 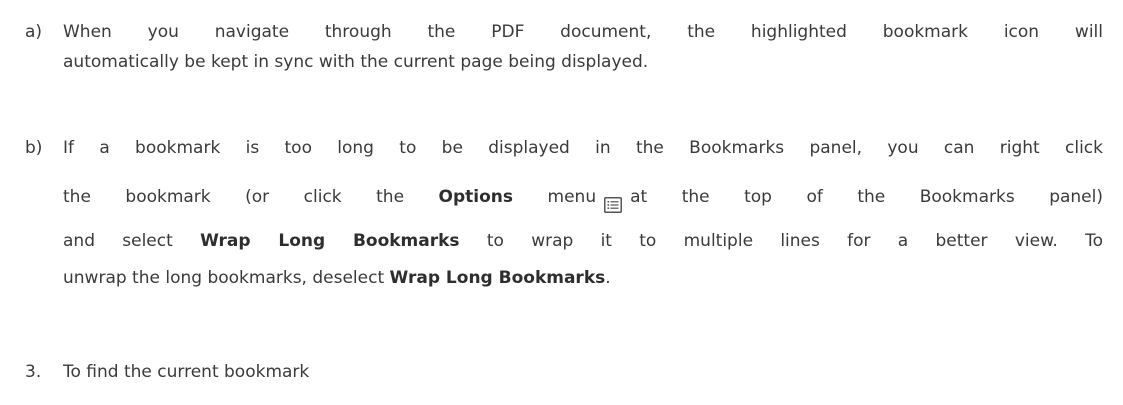 What do you see at coordinates (608, 278) in the screenshot?
I see `paragraph-b-line-4-post: .` at bounding box center [608, 278].